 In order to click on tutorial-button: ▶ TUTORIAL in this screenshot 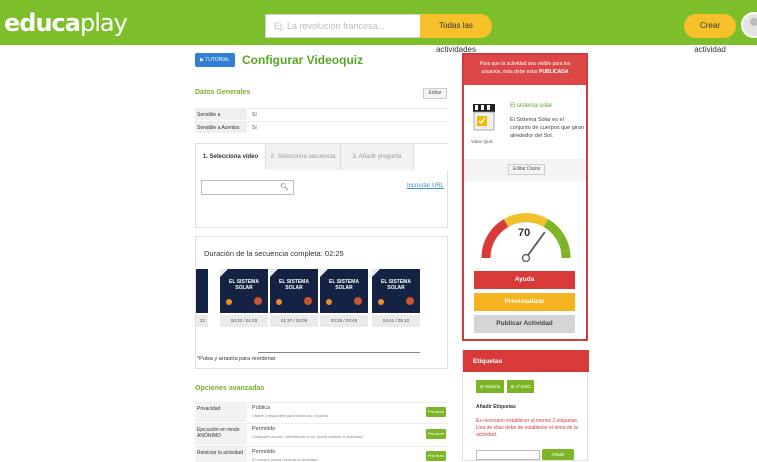, I will do `click(215, 60)`.